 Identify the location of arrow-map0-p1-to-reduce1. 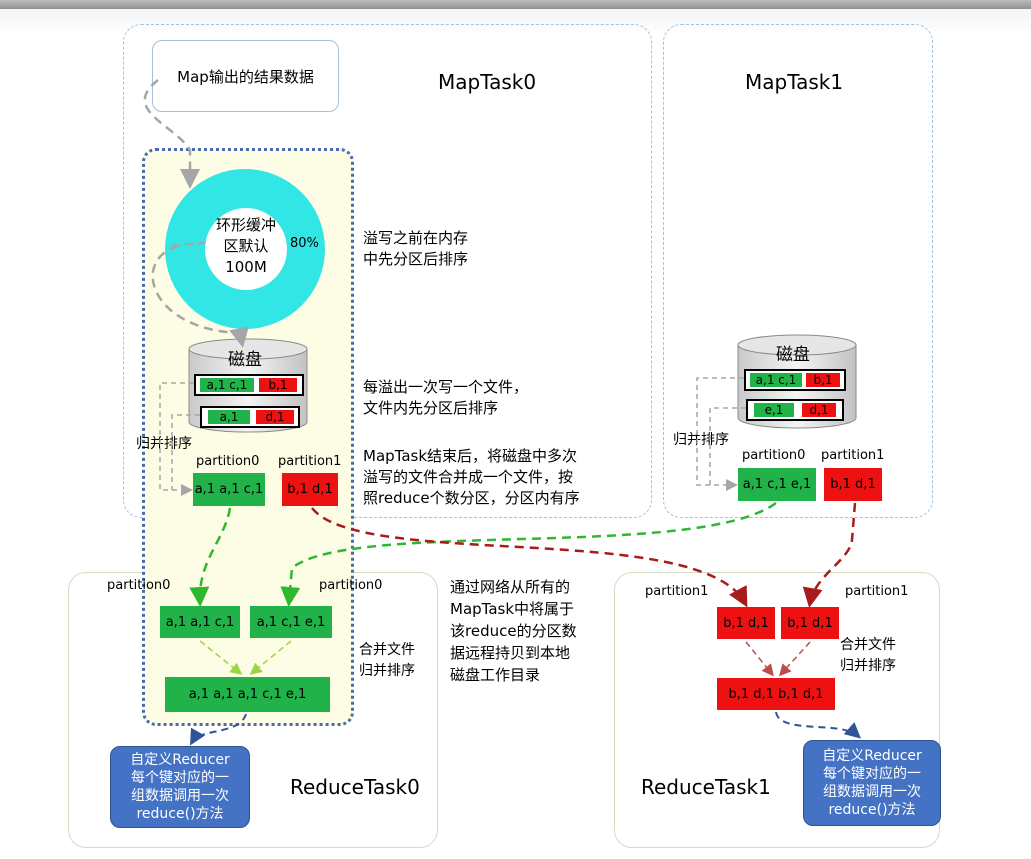
(529, 557).